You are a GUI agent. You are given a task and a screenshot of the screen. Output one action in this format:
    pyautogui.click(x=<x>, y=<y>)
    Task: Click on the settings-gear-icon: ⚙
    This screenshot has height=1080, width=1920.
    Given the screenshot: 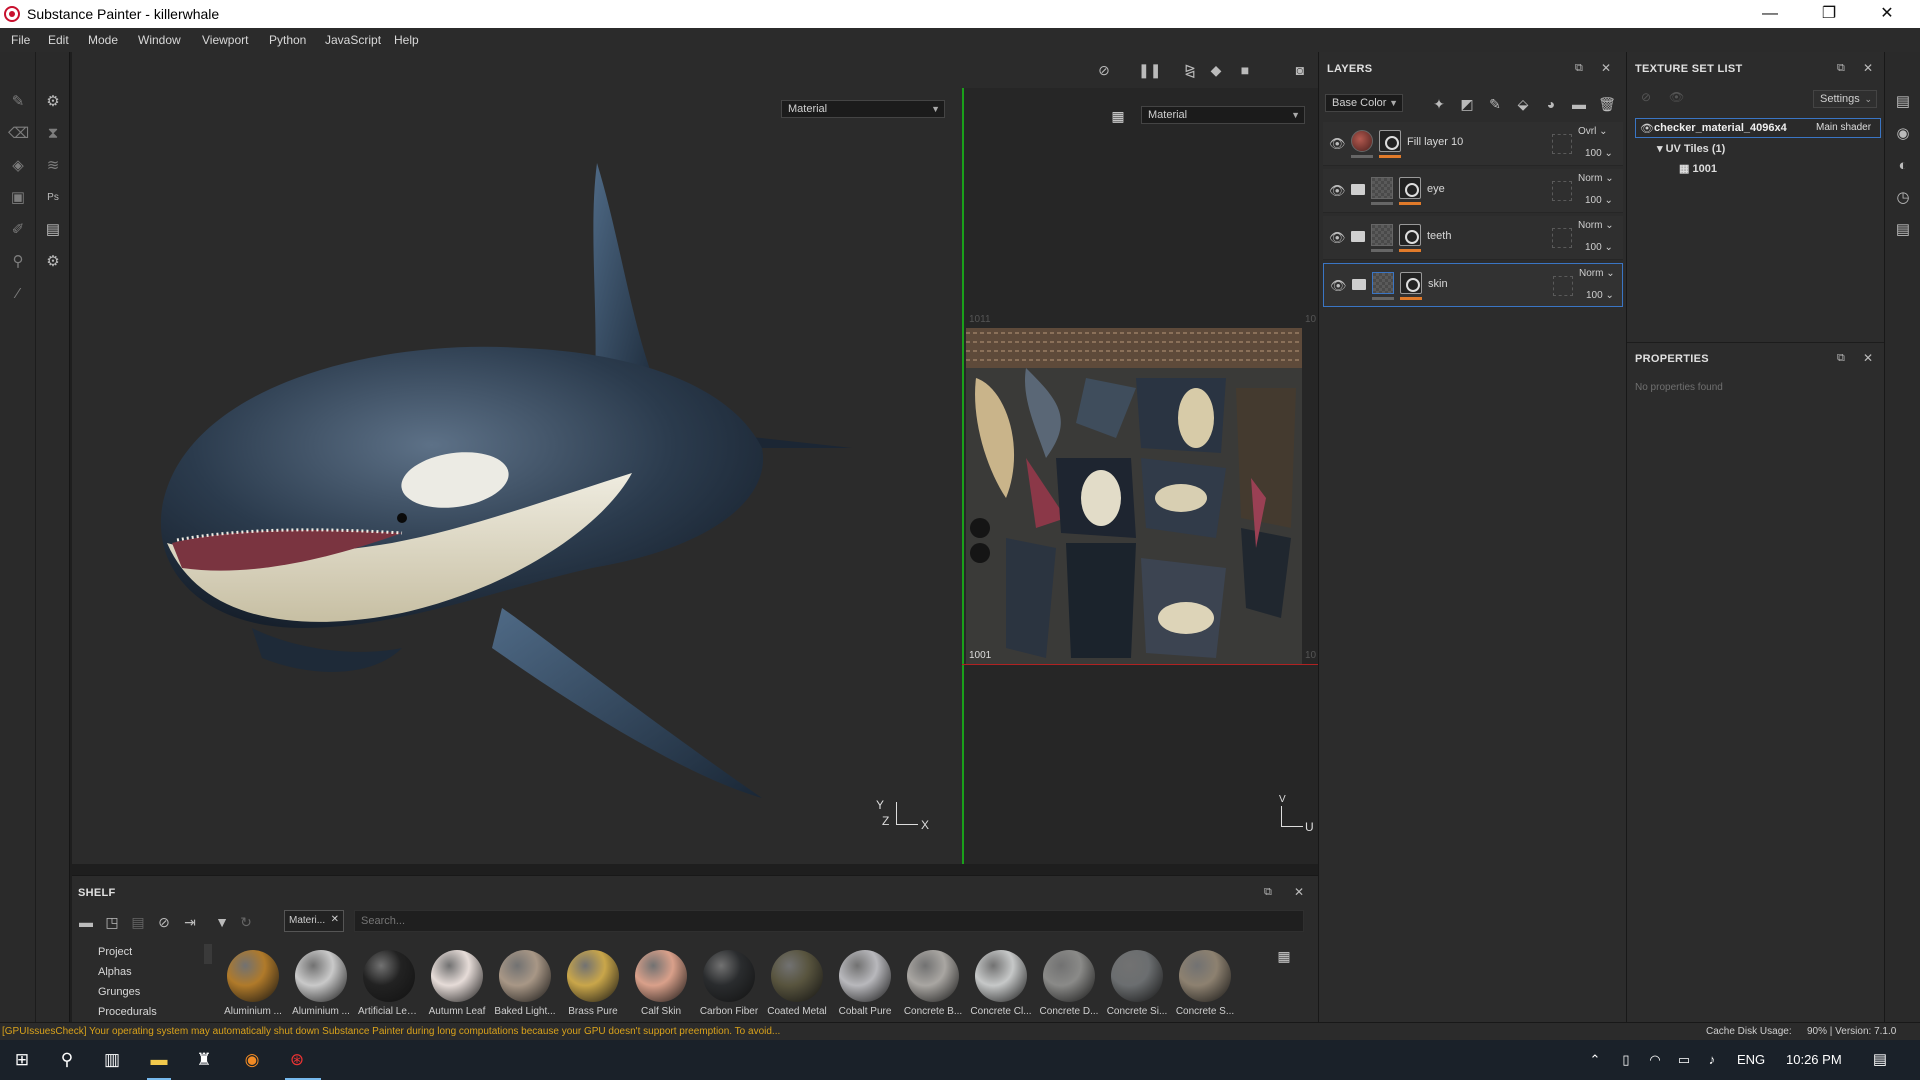 What is the action you would take?
    pyautogui.click(x=53, y=102)
    